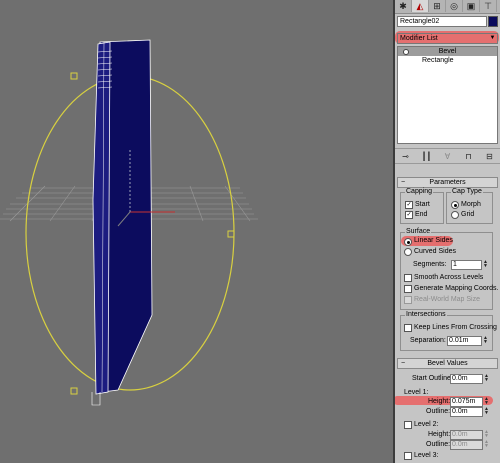  Describe the element at coordinates (432, 378) in the screenshot. I see `start-outline-label: Start Outline:` at that location.